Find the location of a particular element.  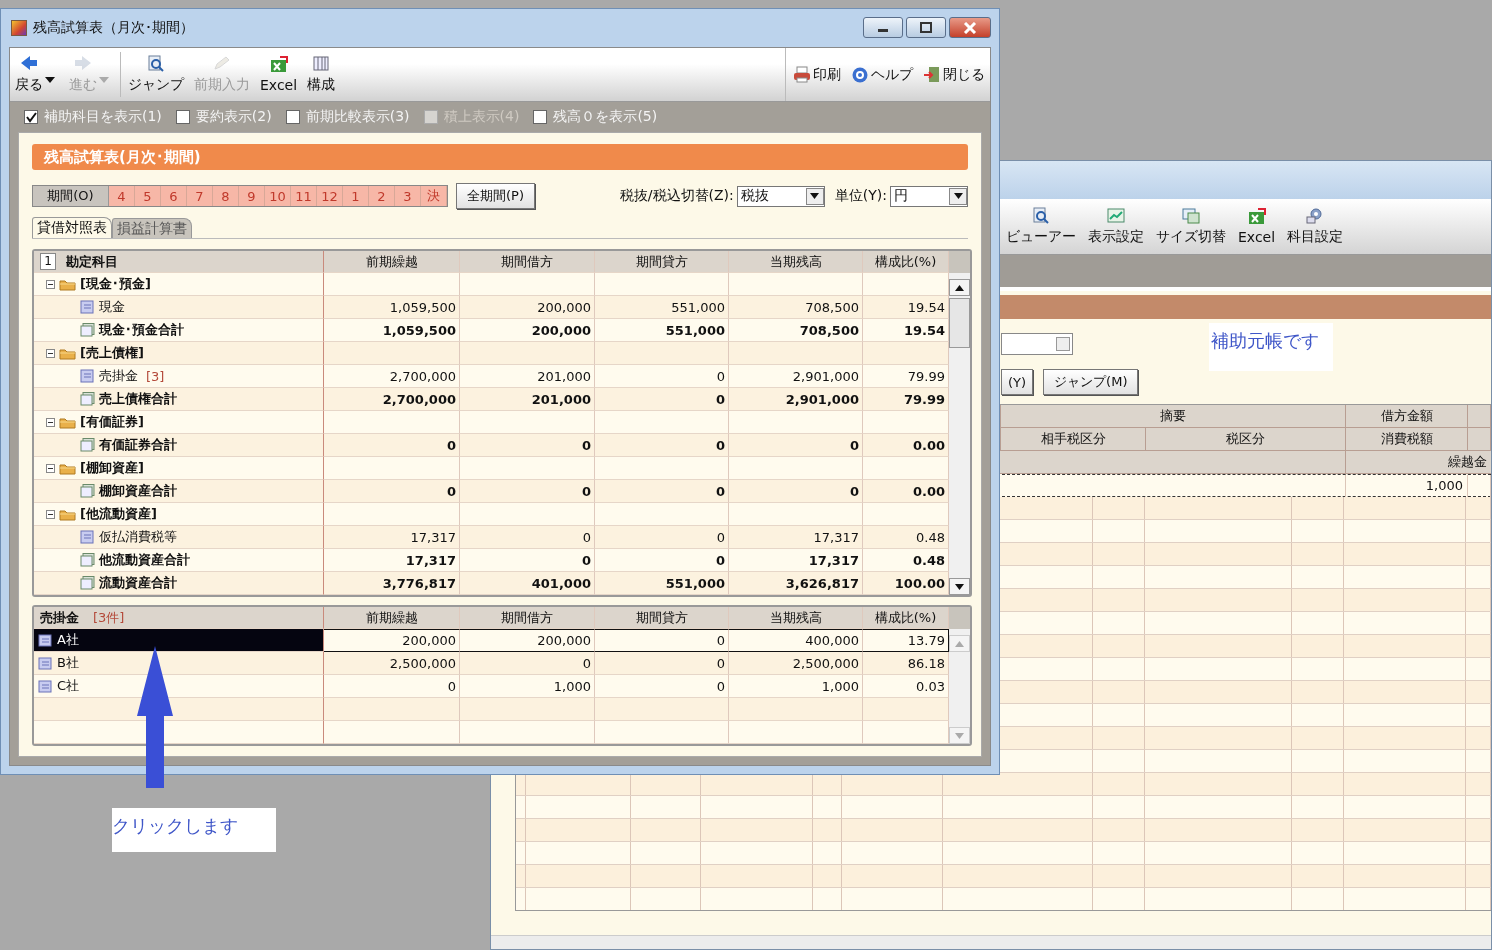

table-row-header: A社 is located at coordinates (179, 640).